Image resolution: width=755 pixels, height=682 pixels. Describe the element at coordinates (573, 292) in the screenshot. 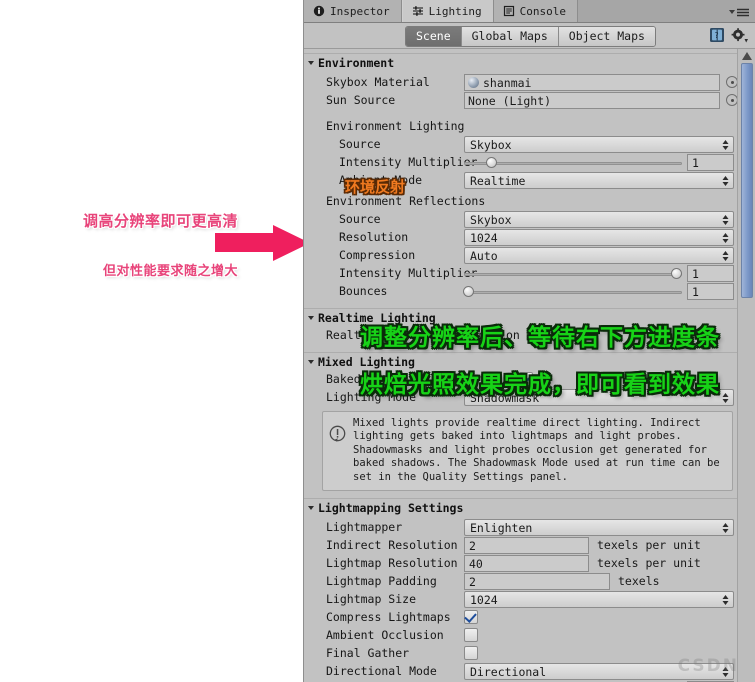

I see `reflection-bounces-slider` at that location.